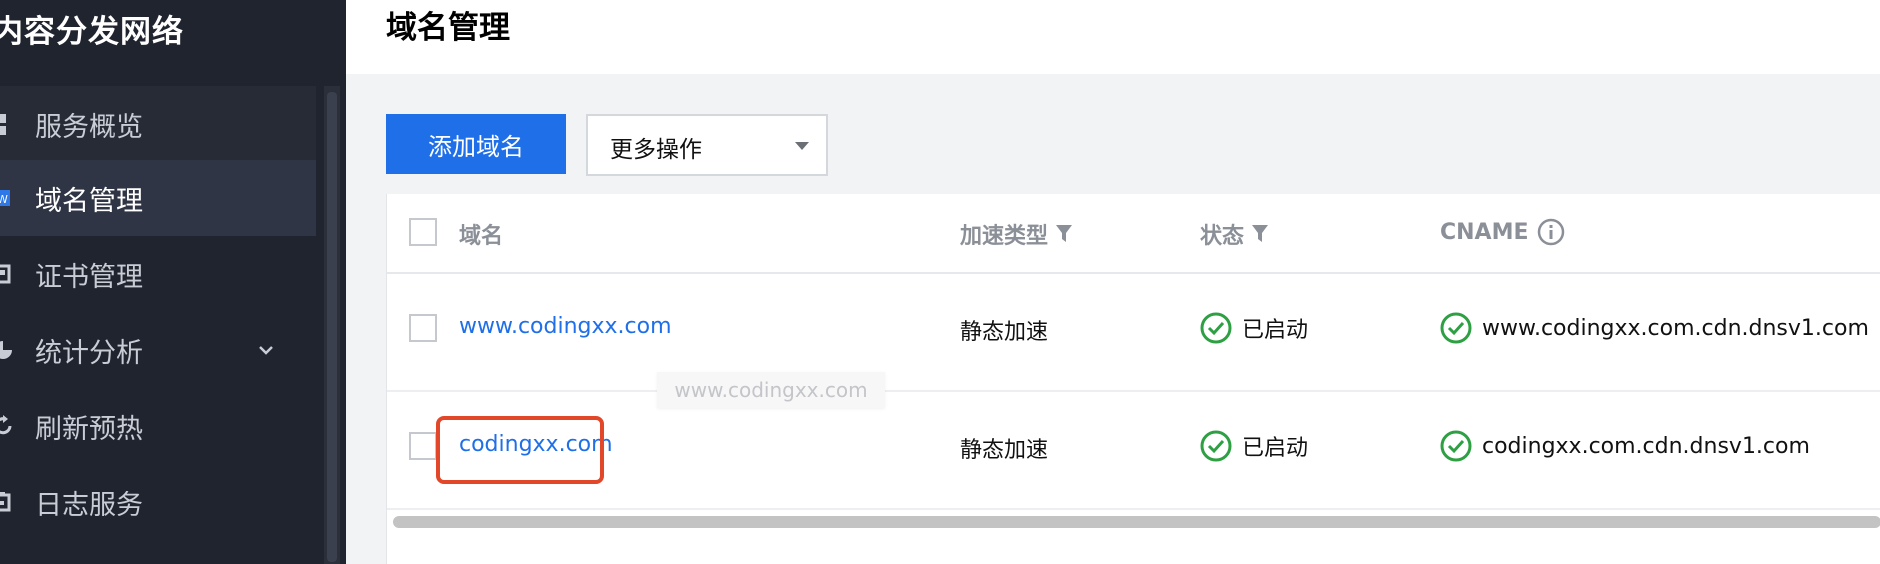 This screenshot has width=1880, height=564. Describe the element at coordinates (423, 232) in the screenshot. I see `select-all-checkbox` at that location.